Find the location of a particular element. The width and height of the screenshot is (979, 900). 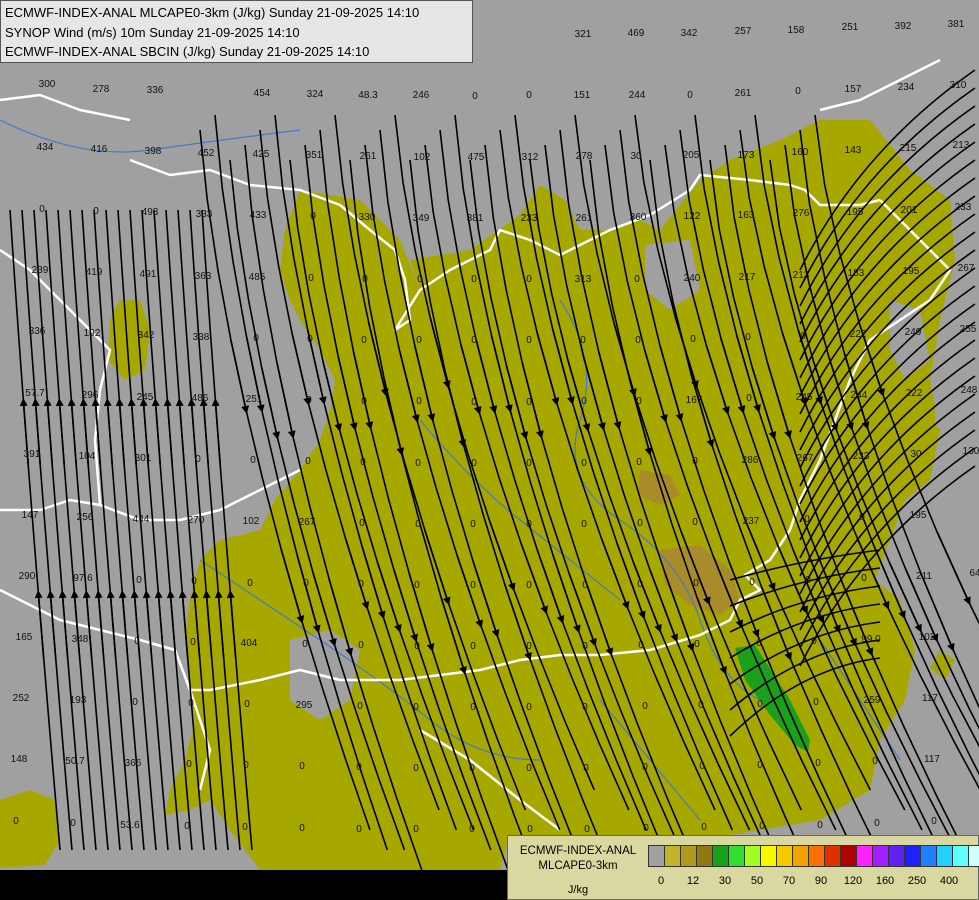

station-value: 246 is located at coordinates (421, 95).